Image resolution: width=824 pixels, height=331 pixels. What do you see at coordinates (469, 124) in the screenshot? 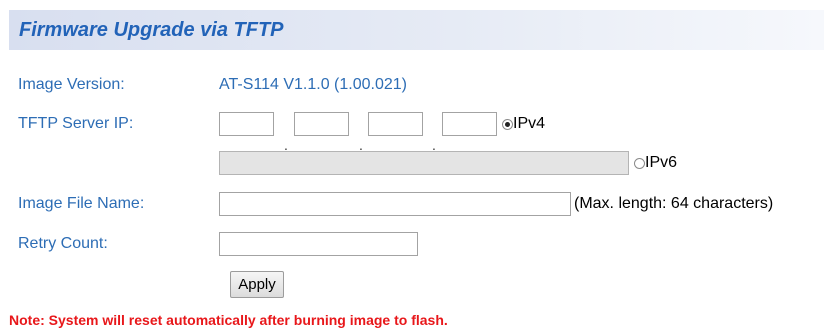
I see `ipv4-octet-4-input` at bounding box center [469, 124].